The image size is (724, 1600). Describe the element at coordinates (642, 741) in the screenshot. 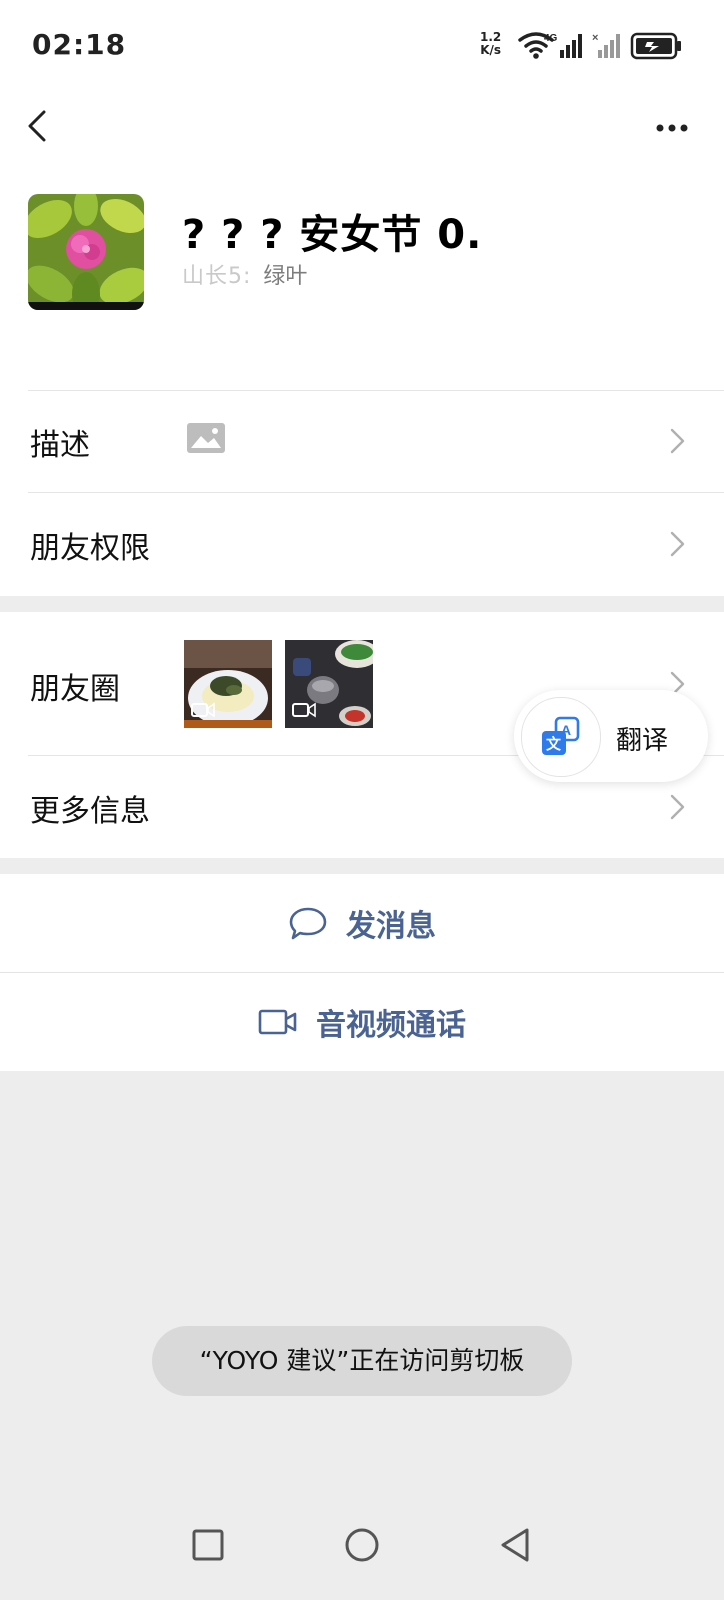

I see `translate-label: 翻译` at that location.